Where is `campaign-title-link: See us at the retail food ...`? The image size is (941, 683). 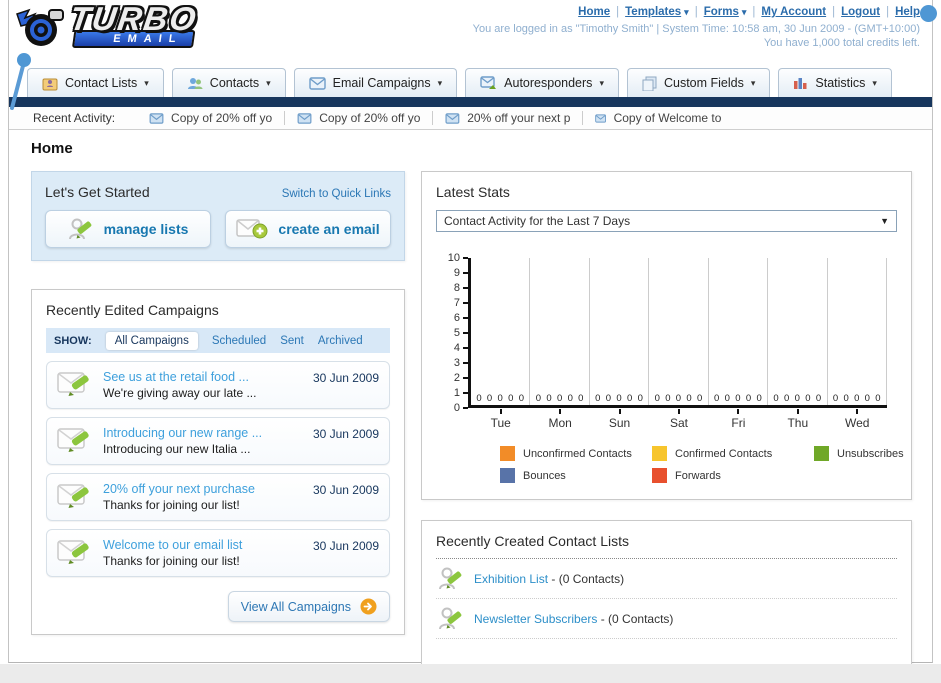 campaign-title-link: See us at the retail food ... is located at coordinates (203, 377).